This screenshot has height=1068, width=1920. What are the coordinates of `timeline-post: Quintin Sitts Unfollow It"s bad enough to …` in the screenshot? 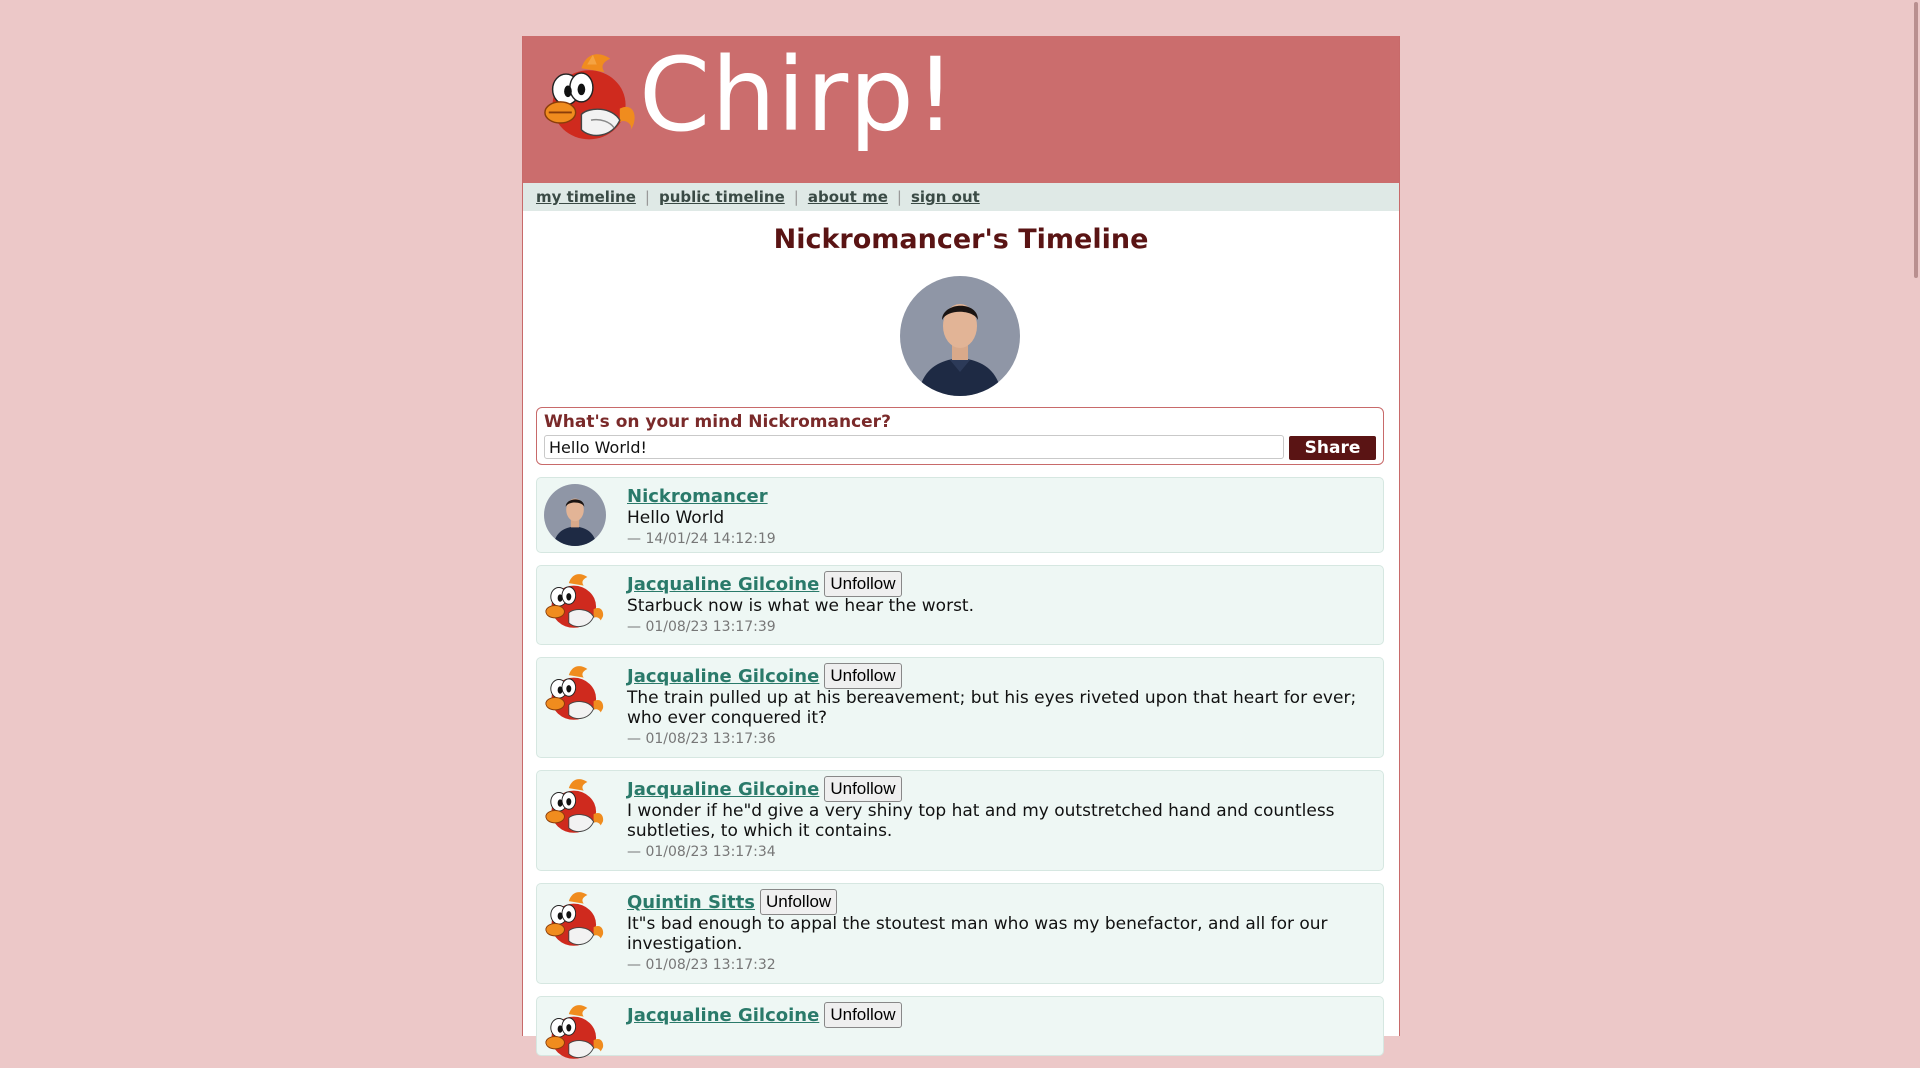 It's located at (960, 933).